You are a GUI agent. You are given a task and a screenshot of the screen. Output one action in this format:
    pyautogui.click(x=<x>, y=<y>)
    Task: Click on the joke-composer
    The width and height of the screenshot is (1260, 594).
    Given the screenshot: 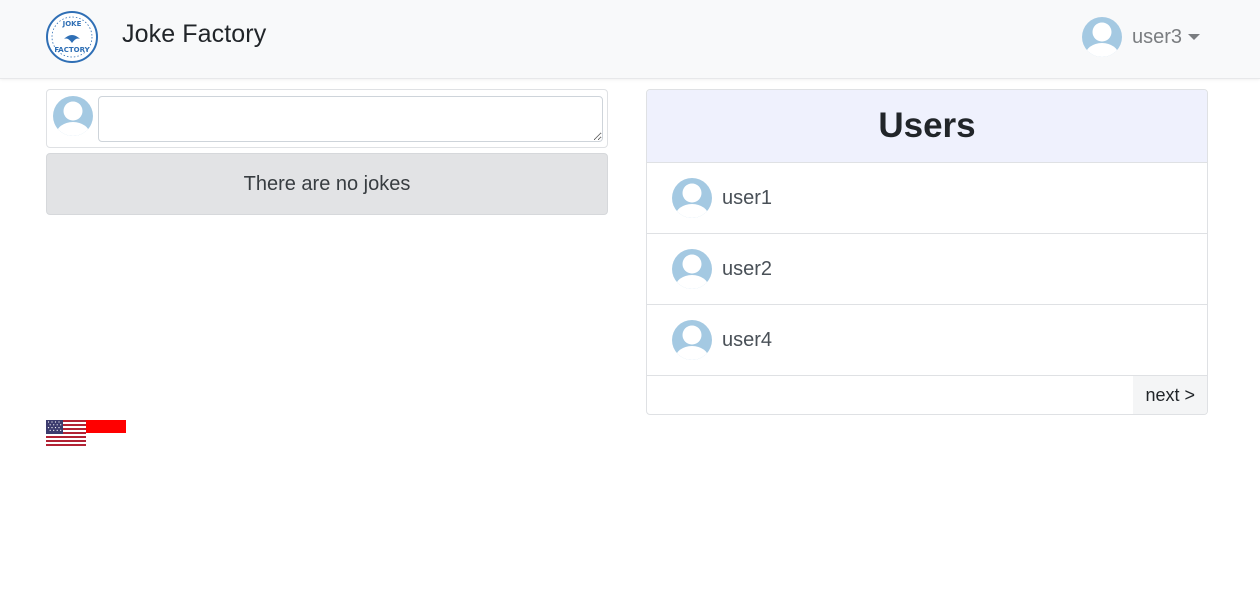 What is the action you would take?
    pyautogui.click(x=327, y=118)
    